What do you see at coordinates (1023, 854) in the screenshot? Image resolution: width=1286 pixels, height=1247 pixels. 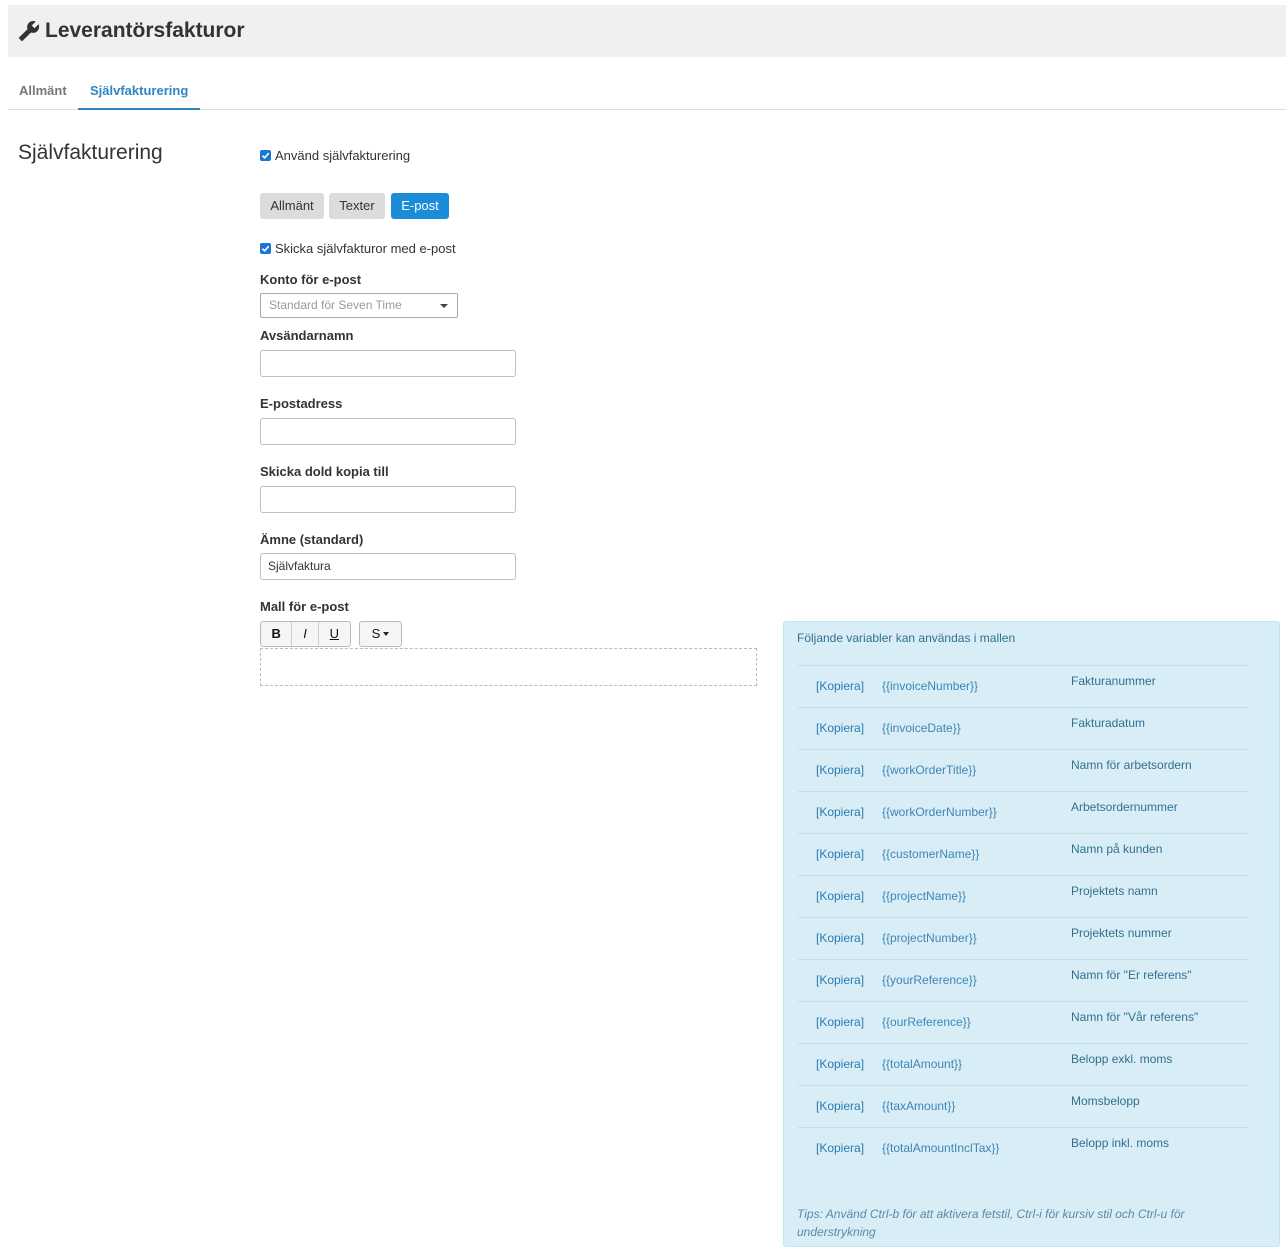 I see `variable-row: [Kopiera] {{customerName}} Namn på kunden` at bounding box center [1023, 854].